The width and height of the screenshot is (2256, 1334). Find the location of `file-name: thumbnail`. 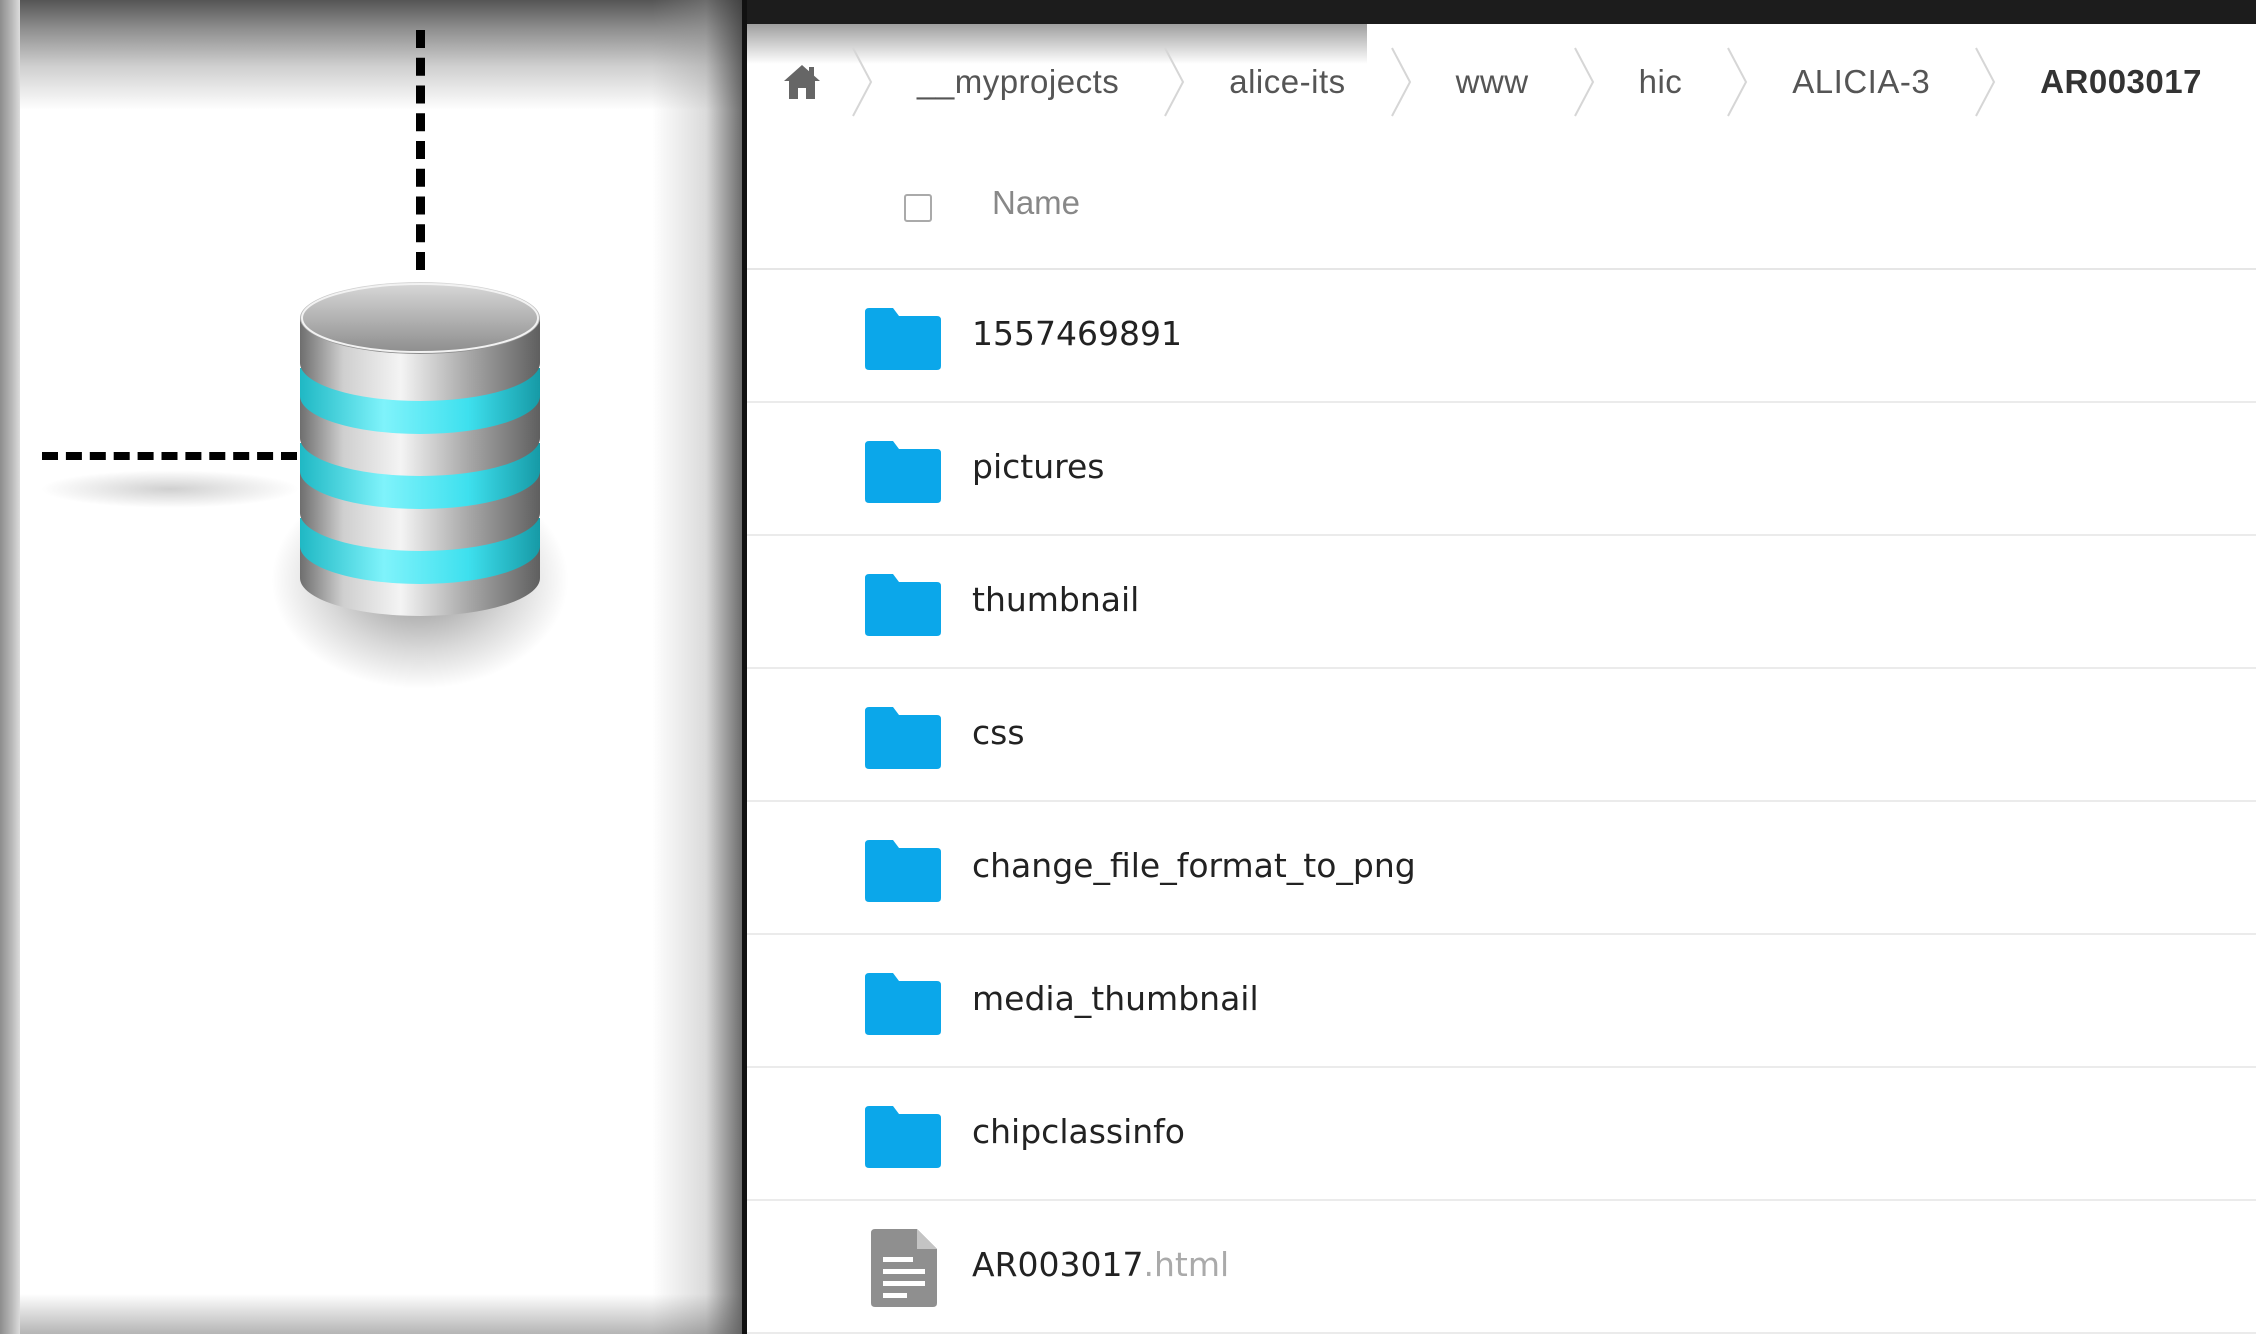

file-name: thumbnail is located at coordinates (1056, 599).